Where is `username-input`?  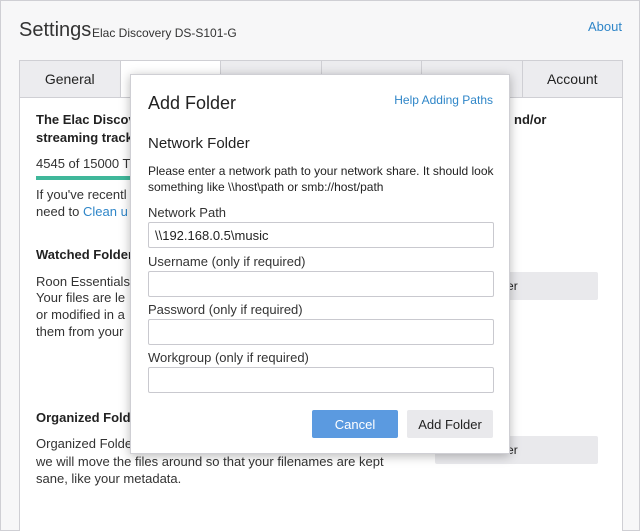
username-input is located at coordinates (321, 284).